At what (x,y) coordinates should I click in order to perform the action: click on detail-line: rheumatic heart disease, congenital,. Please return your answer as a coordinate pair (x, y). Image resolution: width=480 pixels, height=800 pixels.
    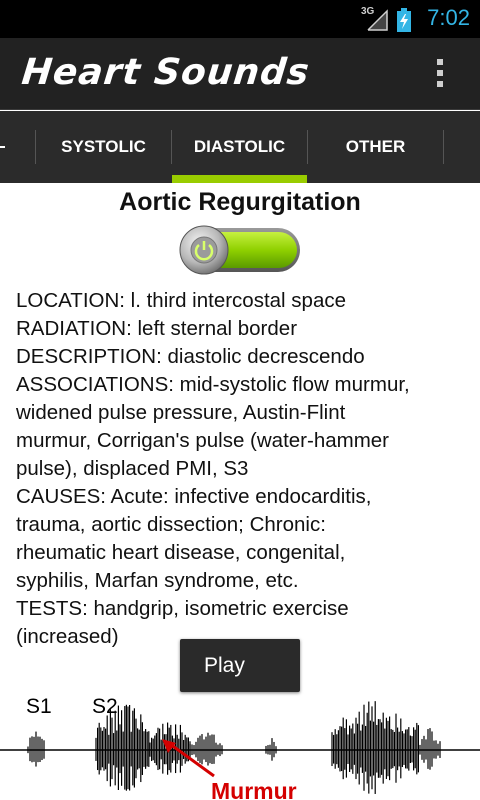
    Looking at the image, I should click on (181, 552).